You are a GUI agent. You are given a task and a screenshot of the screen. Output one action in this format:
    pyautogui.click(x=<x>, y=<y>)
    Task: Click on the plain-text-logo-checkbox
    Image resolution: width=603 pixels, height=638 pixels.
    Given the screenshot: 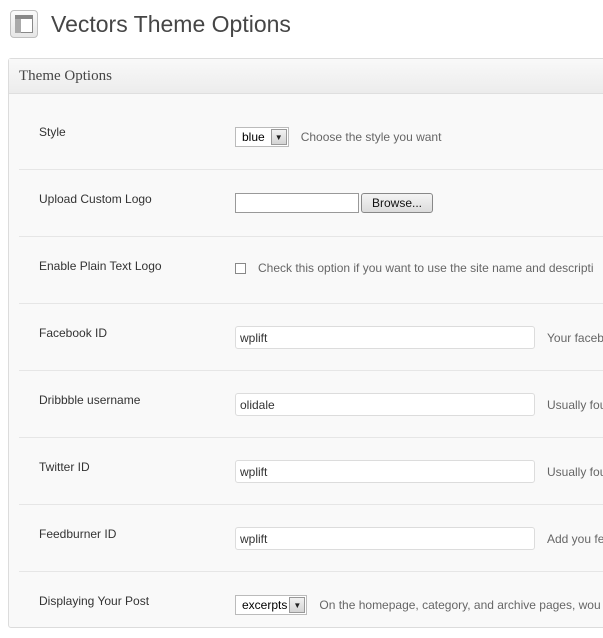 What is the action you would take?
    pyautogui.click(x=240, y=268)
    